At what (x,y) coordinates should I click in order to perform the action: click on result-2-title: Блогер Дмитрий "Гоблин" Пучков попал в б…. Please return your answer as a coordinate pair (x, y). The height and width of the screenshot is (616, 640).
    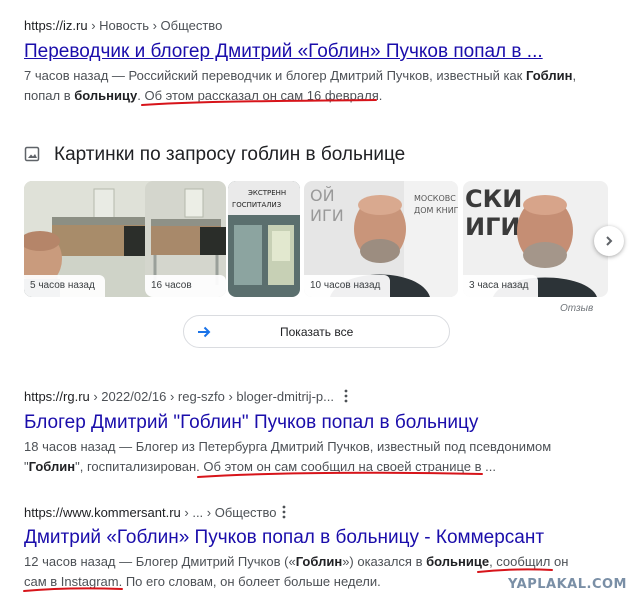
    Looking at the image, I should click on (251, 423).